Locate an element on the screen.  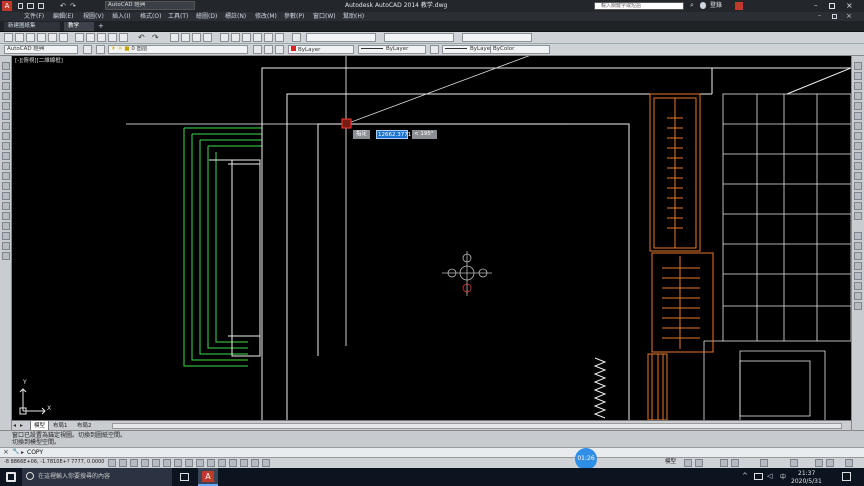
workspace-select: AutoCAD 經典 is located at coordinates (41, 49).